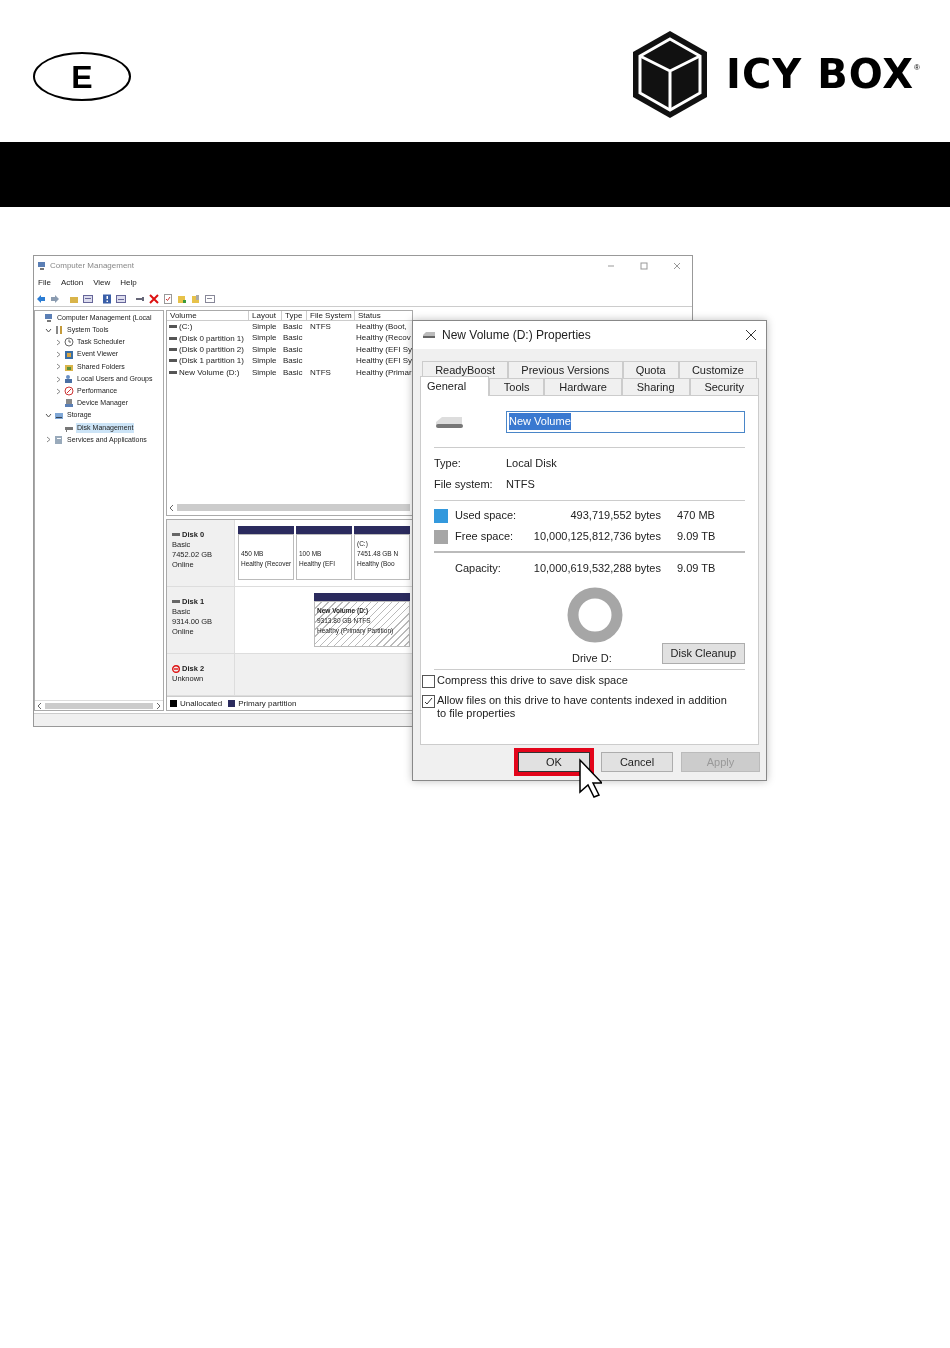 This screenshot has height=1348, width=950. Describe the element at coordinates (670, 74) in the screenshot. I see `cube-logo-icon` at that location.